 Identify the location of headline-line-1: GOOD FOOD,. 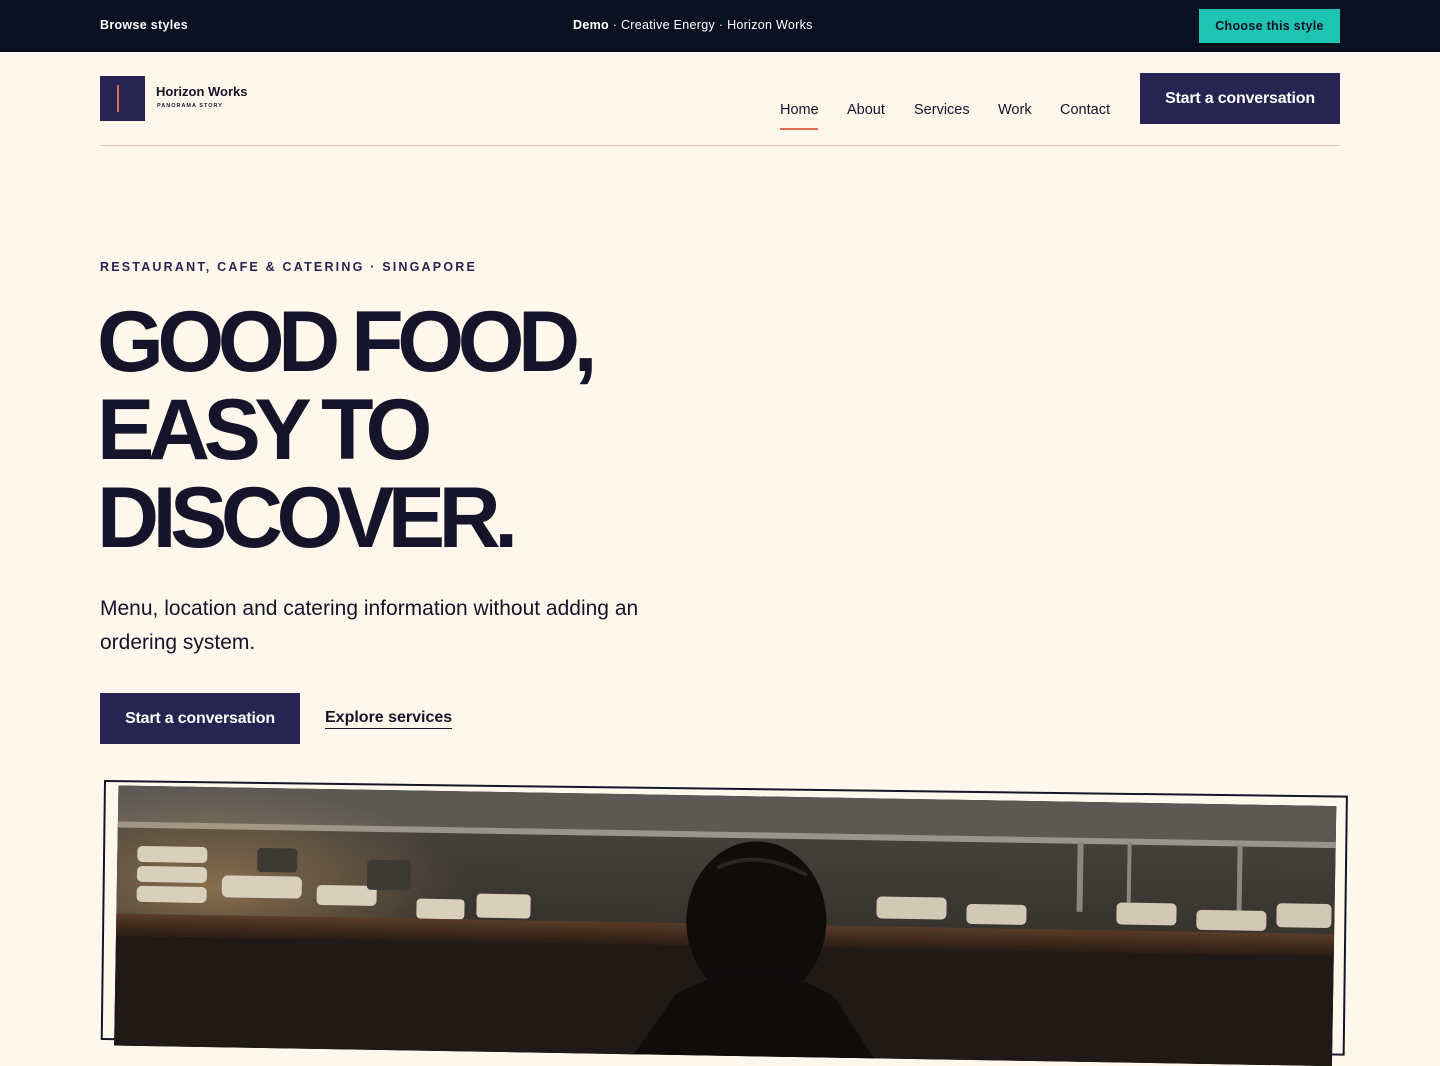
(347, 342).